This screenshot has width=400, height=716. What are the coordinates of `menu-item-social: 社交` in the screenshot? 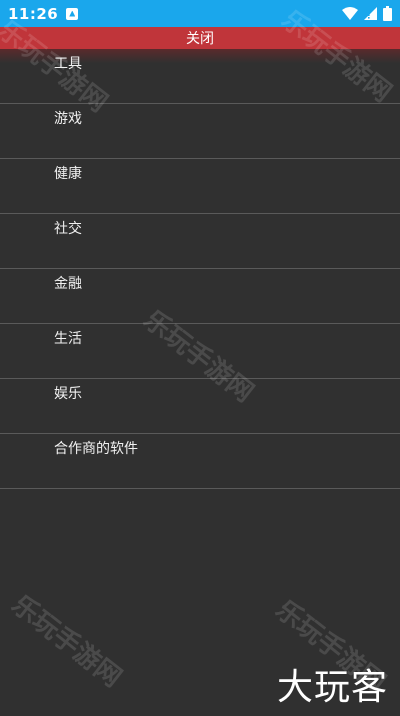 It's located at (200, 241).